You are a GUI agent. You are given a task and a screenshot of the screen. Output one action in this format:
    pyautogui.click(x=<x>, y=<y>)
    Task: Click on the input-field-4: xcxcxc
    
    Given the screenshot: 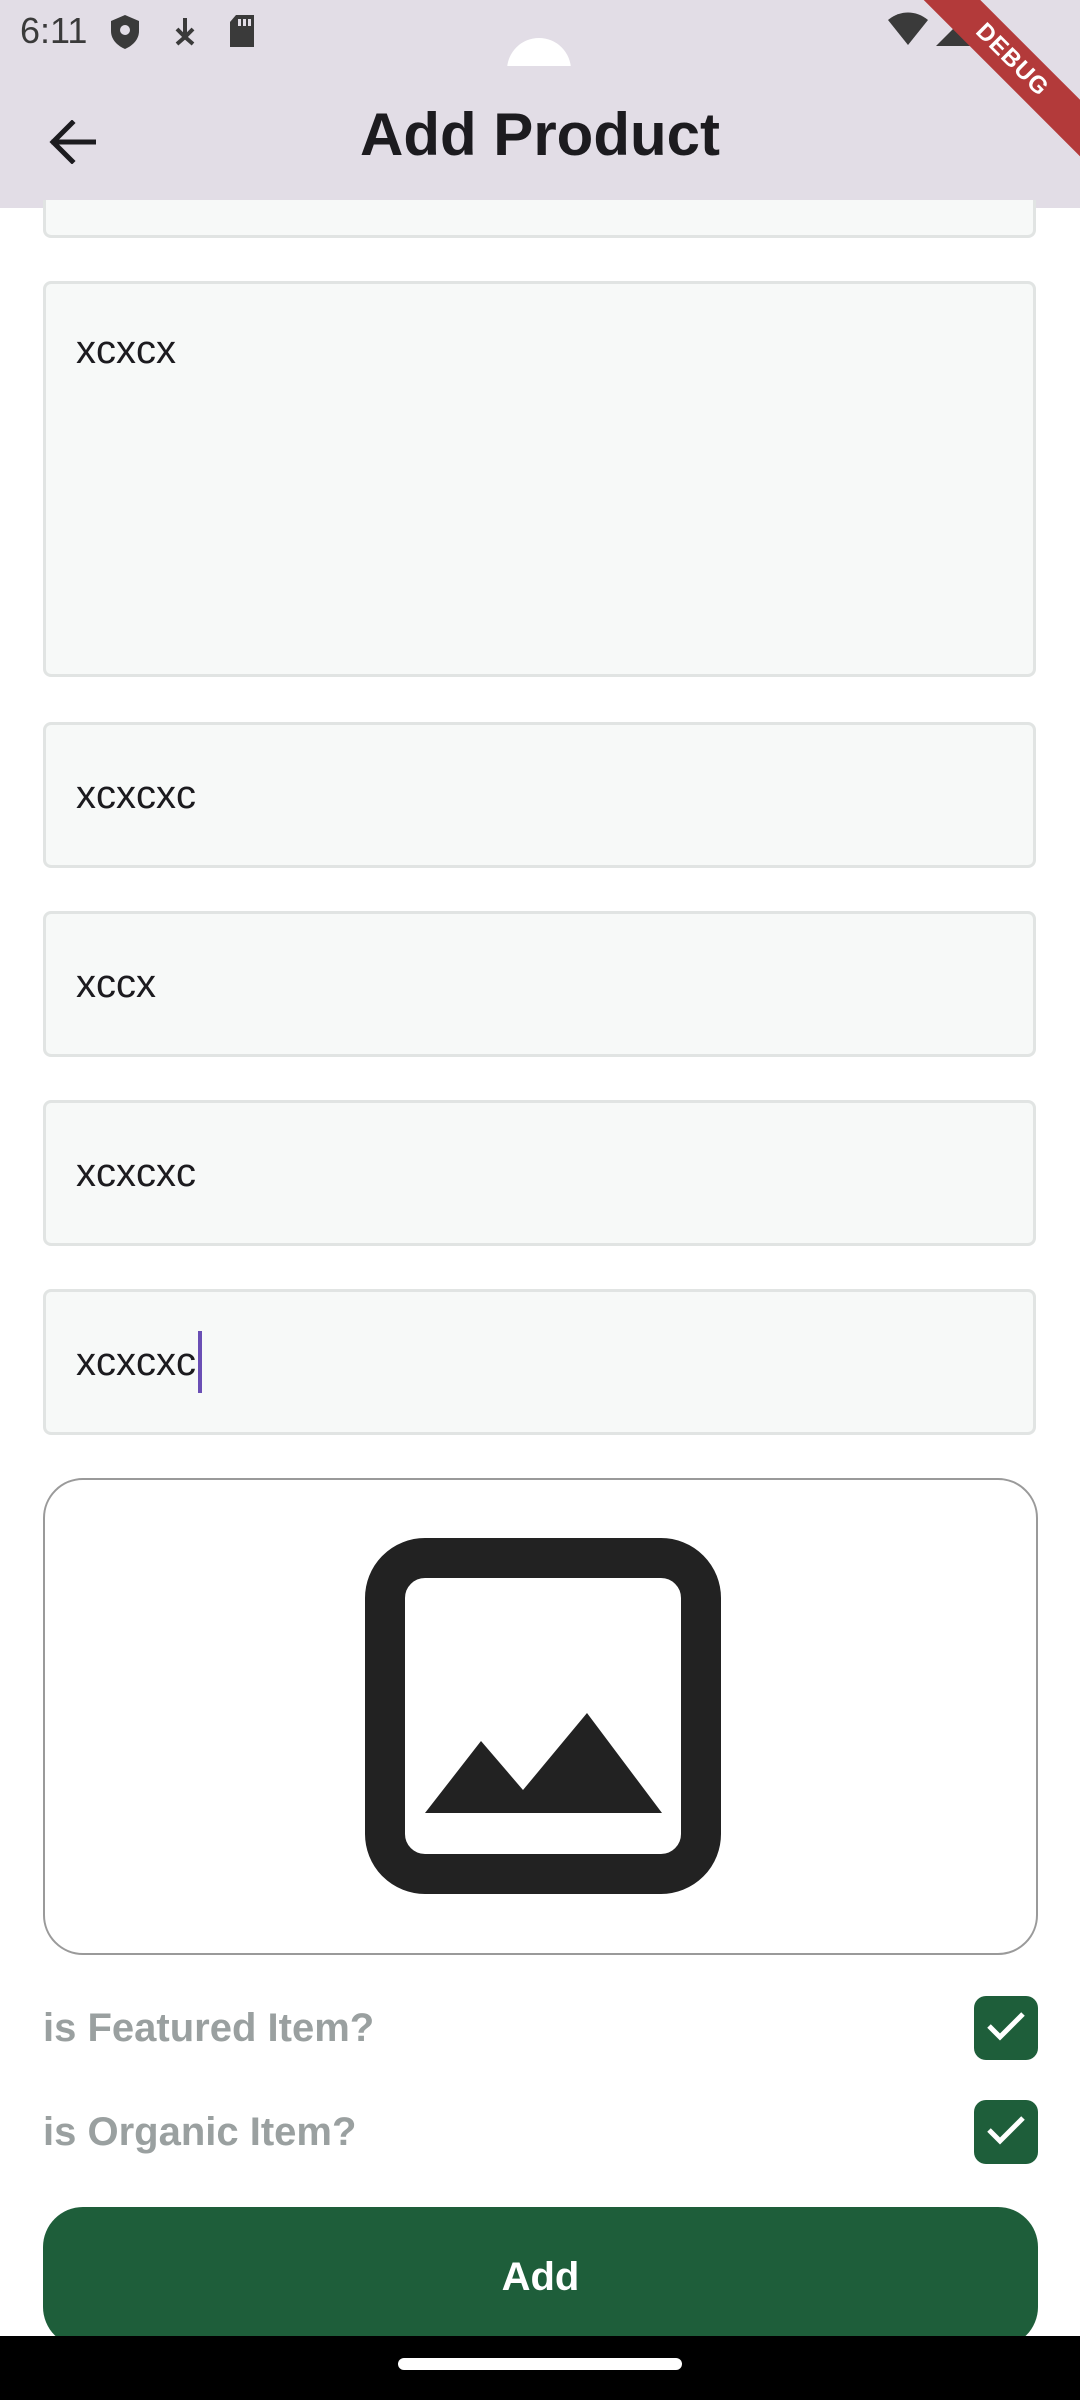 What is the action you would take?
    pyautogui.click(x=539, y=1362)
    